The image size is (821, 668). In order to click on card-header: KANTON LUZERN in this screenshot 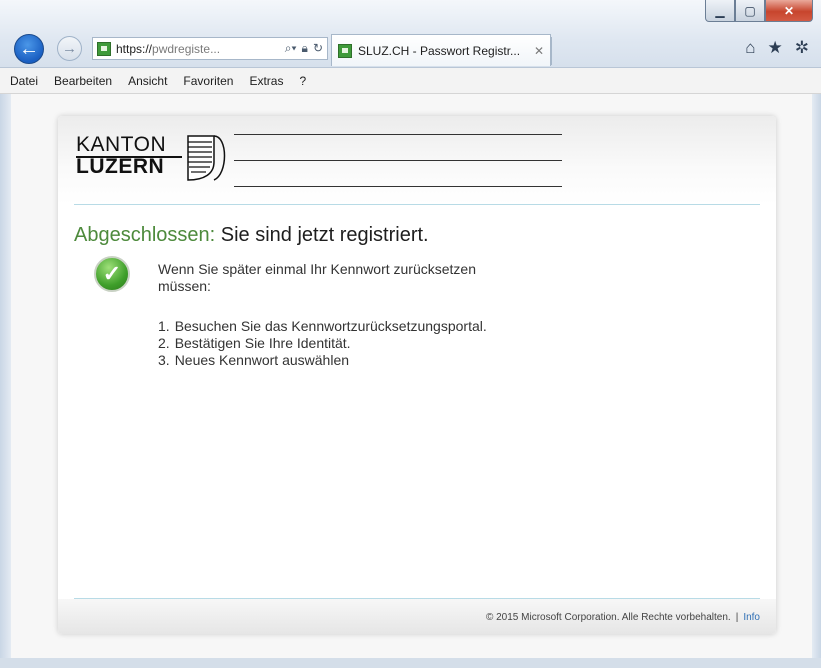, I will do `click(417, 160)`.